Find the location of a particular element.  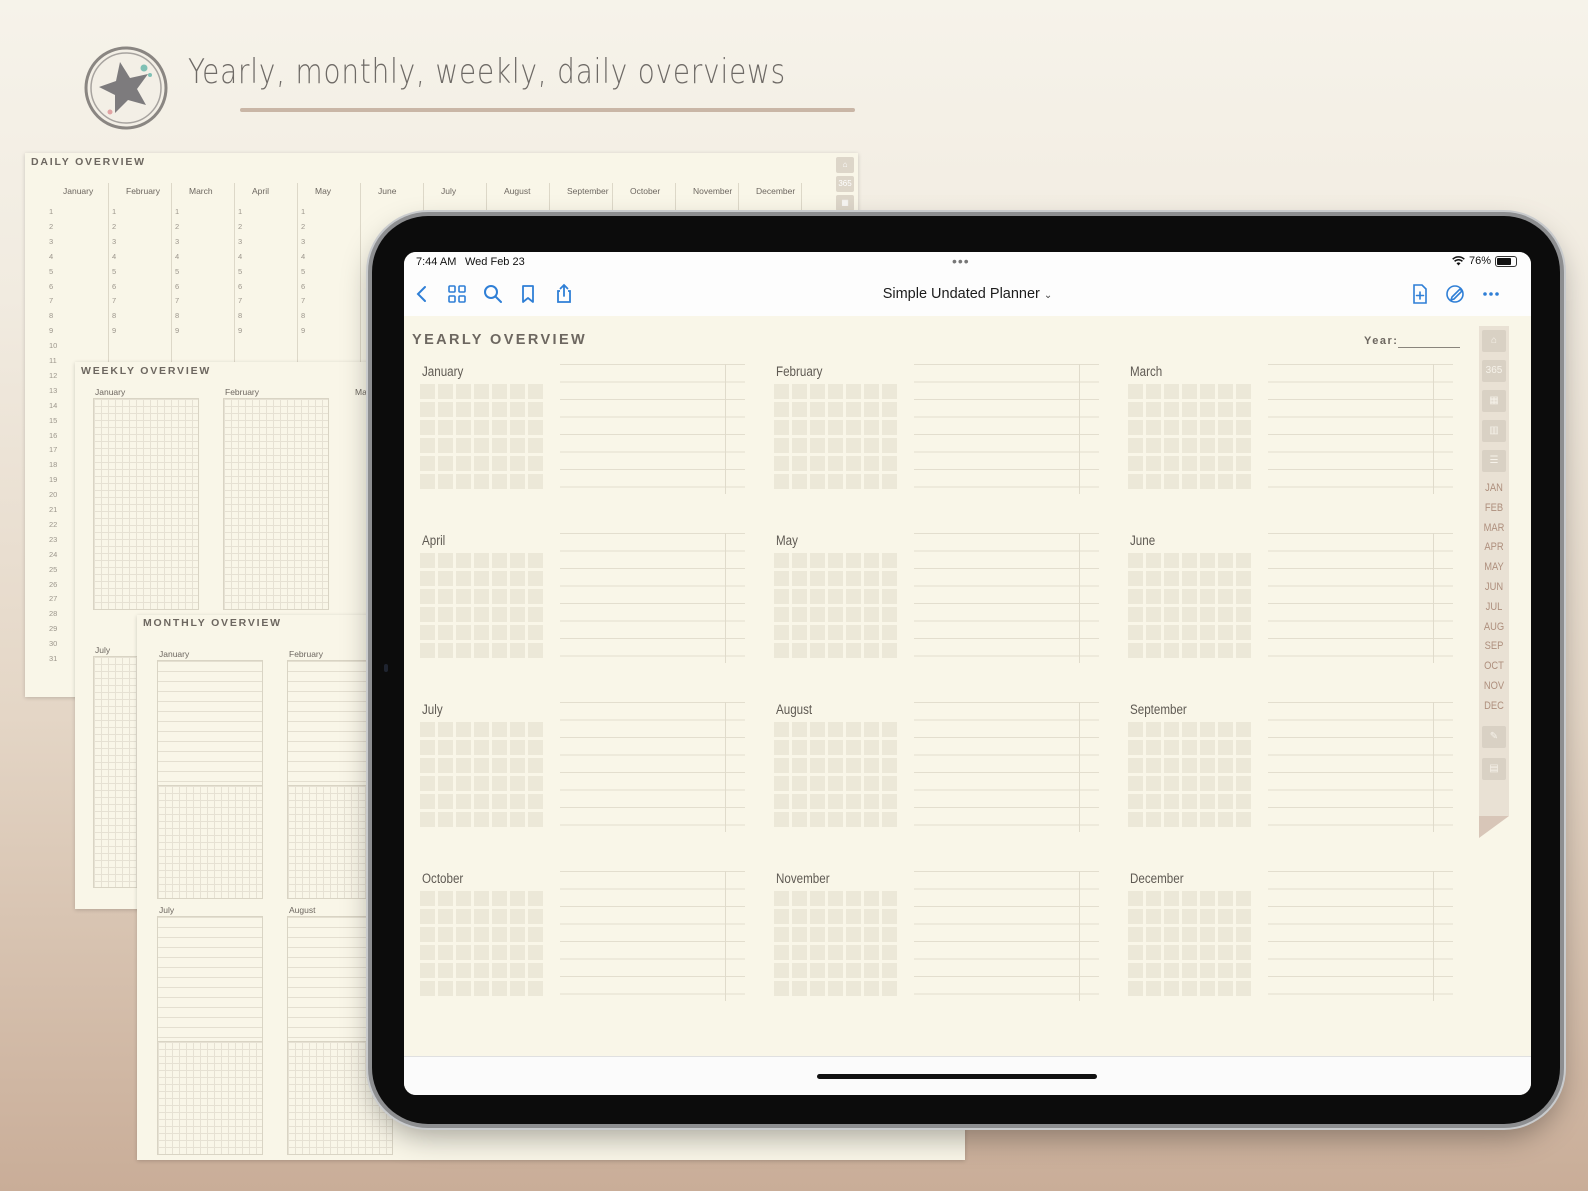

add-page-icon is located at coordinates (1420, 294).